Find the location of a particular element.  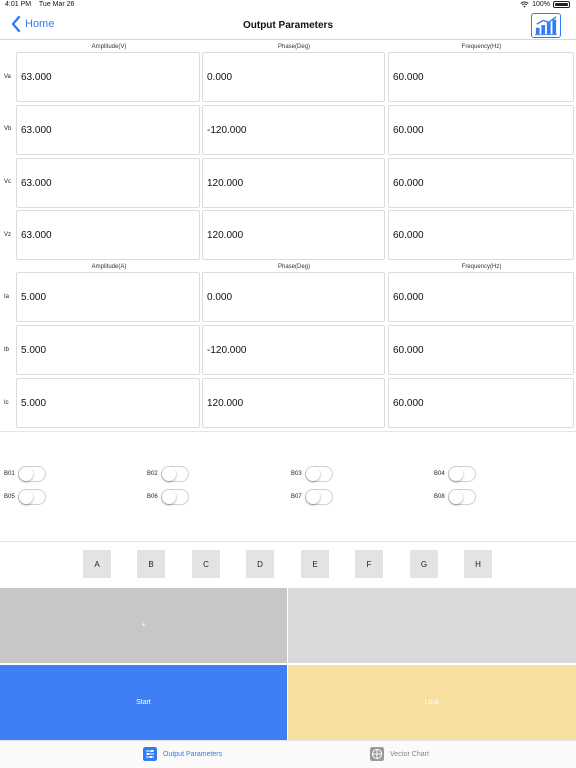

switch-label-b02: B02 is located at coordinates (152, 474).